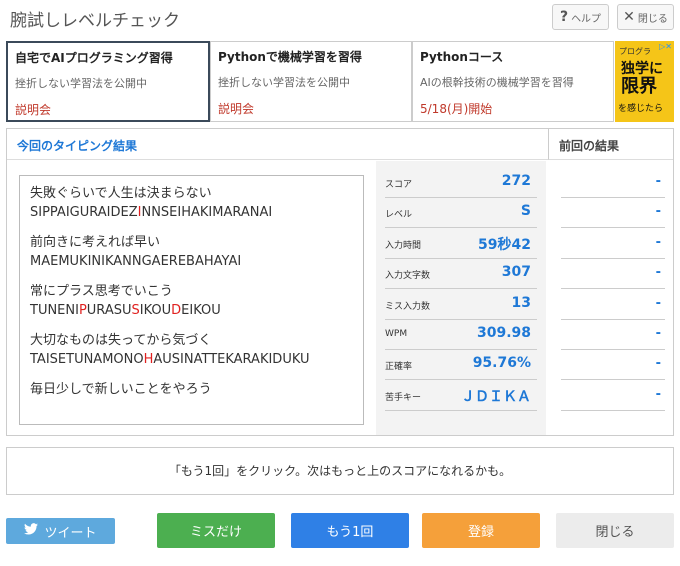  I want to click on ad-choices-icon: ▷✕, so click(665, 46).